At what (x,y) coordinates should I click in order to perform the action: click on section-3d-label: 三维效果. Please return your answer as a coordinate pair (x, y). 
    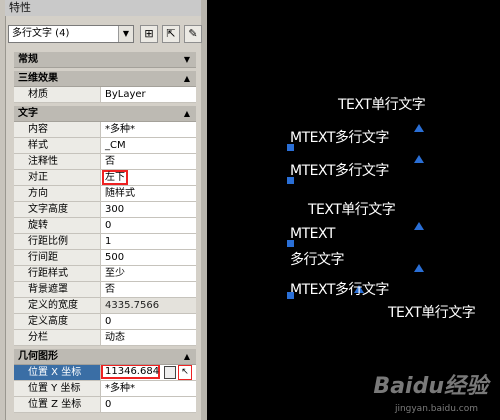
    Looking at the image, I should click on (38, 78).